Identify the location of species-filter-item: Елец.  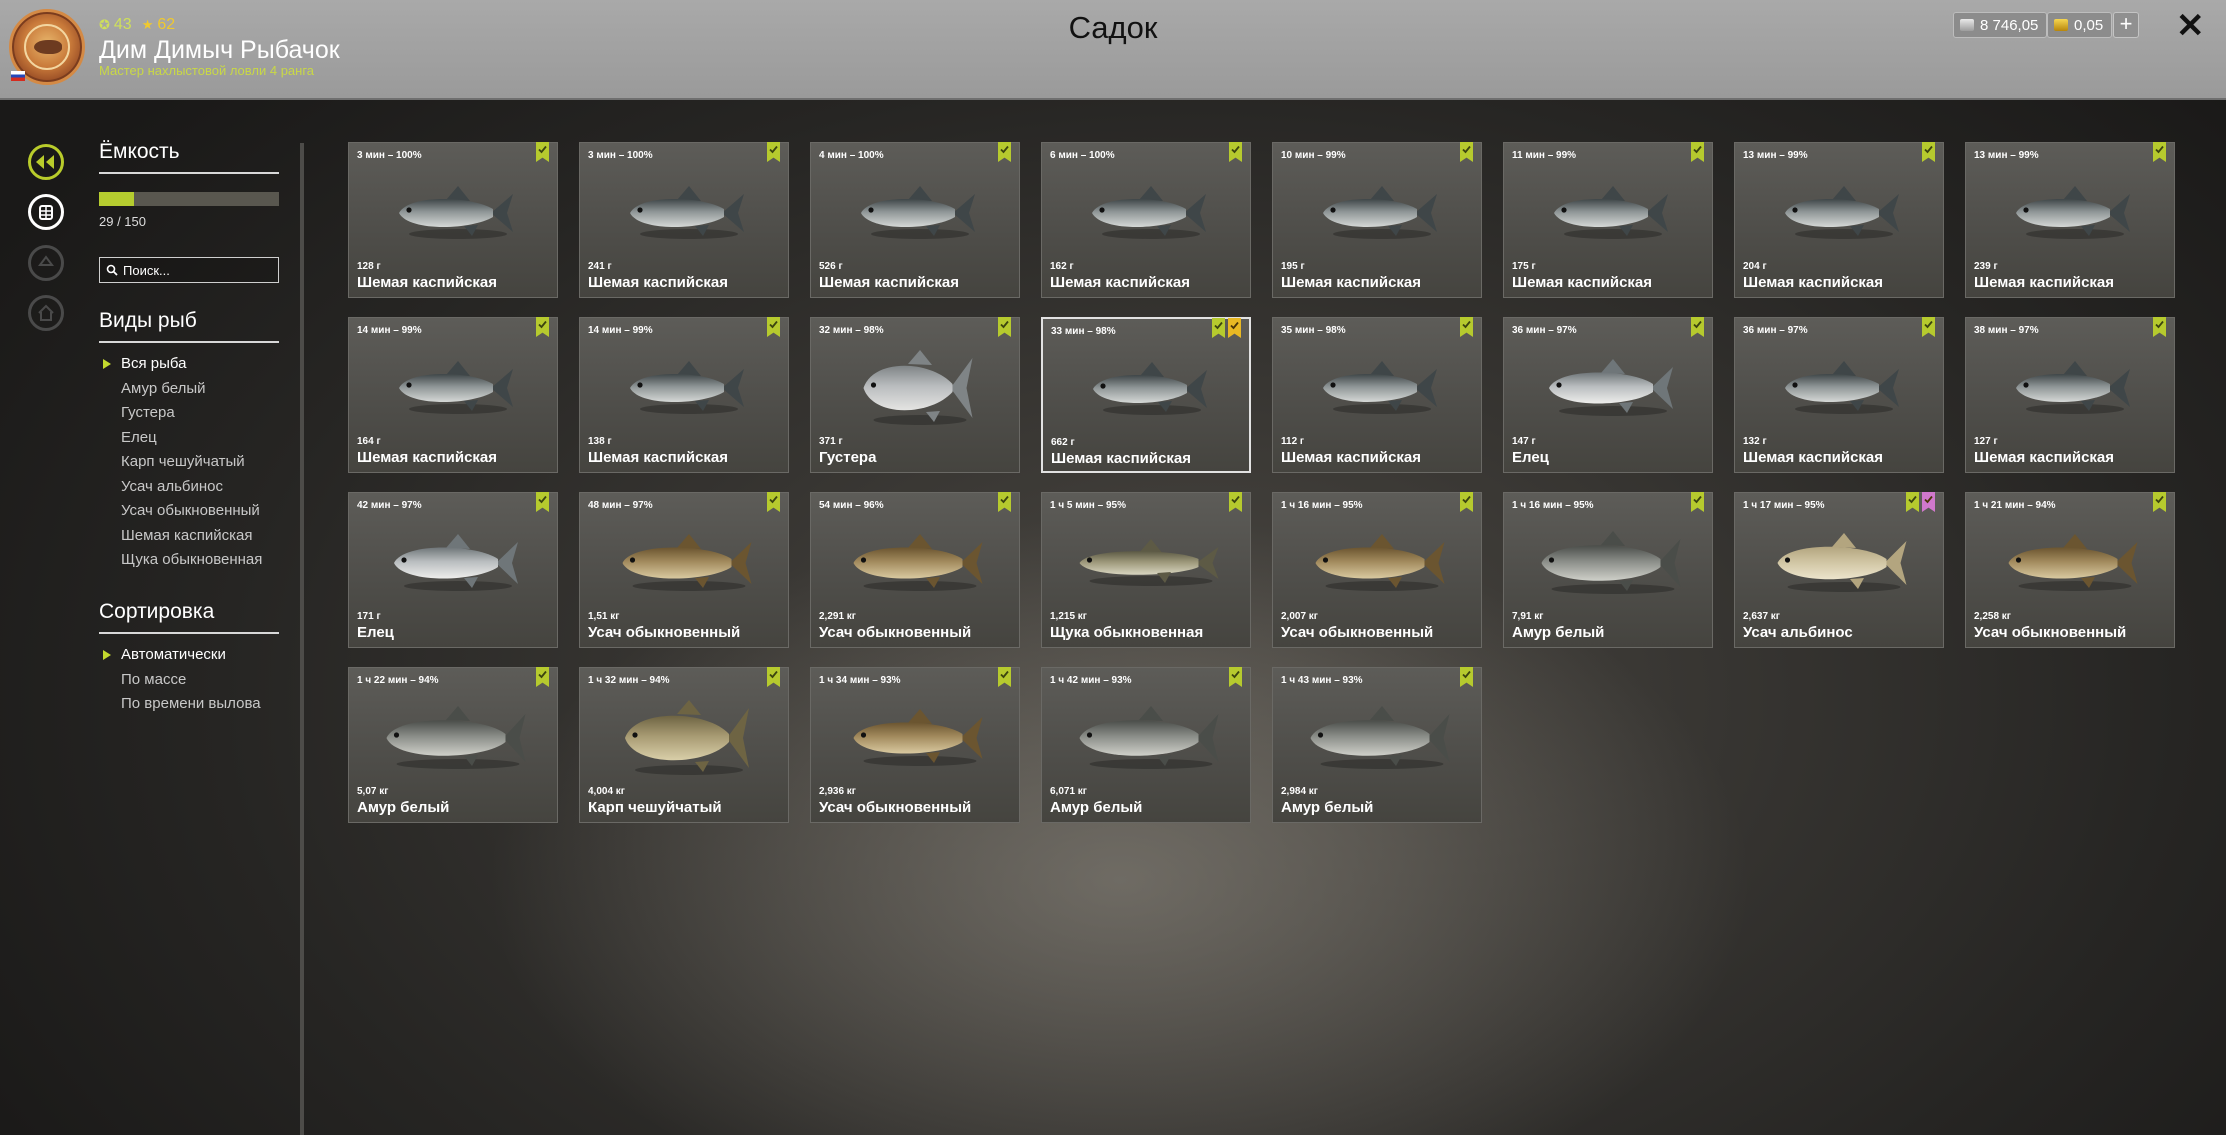
(189, 438).